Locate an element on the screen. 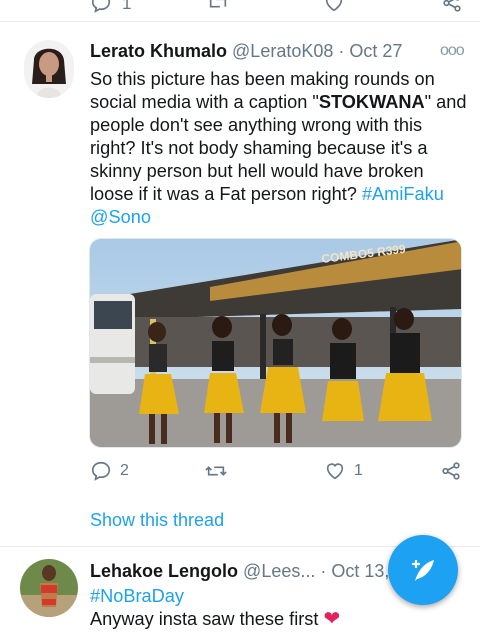 This screenshot has width=480, height=635. share-button is located at coordinates (451, 471).